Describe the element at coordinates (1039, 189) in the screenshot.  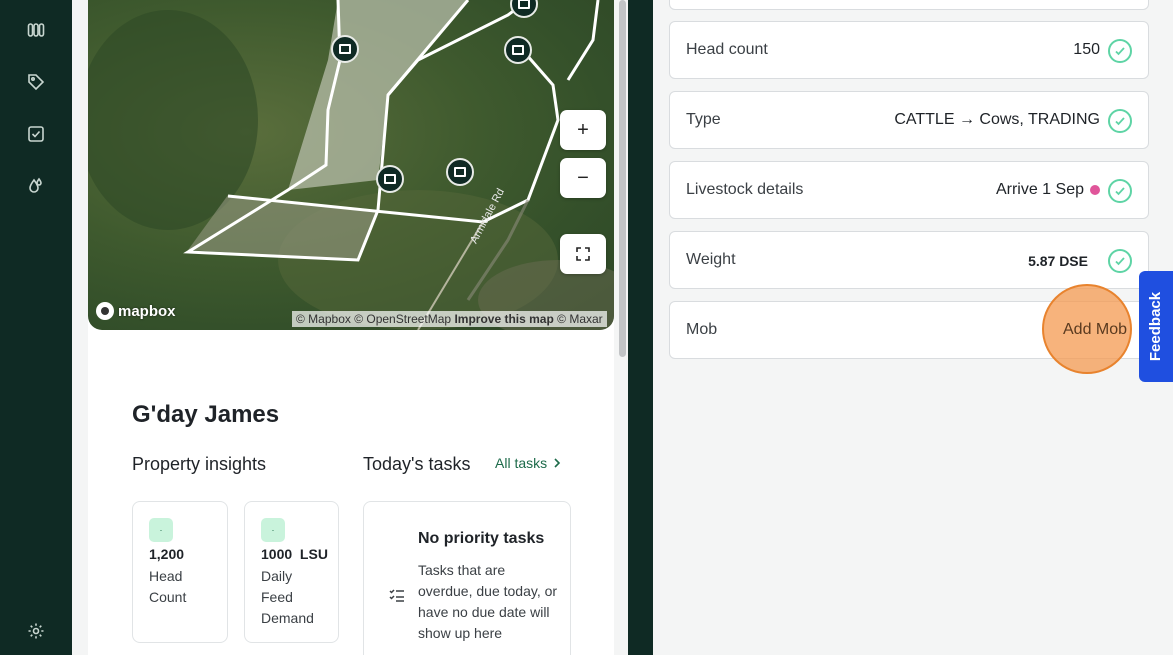
I see `field-value-text: Arrive 1 Sep` at that location.